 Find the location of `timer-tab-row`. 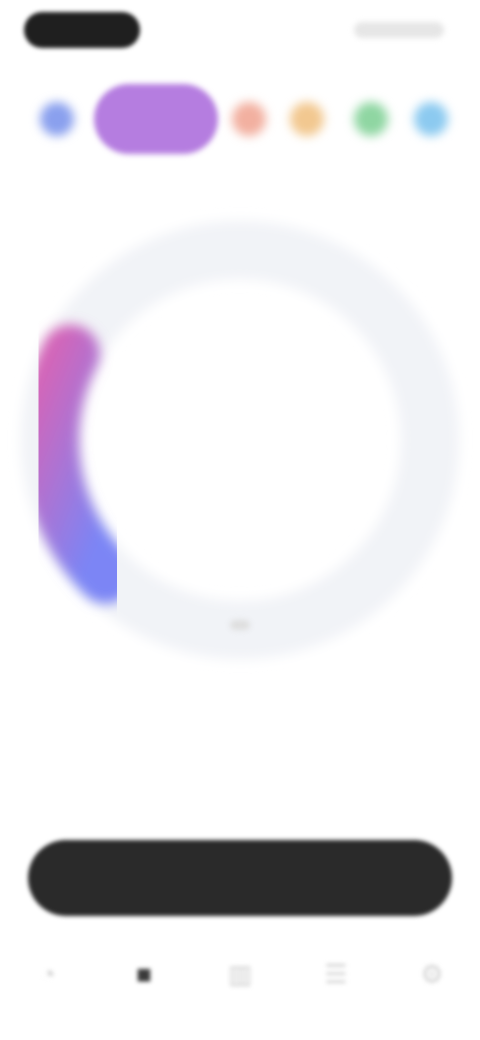

timer-tab-row is located at coordinates (240, 119).